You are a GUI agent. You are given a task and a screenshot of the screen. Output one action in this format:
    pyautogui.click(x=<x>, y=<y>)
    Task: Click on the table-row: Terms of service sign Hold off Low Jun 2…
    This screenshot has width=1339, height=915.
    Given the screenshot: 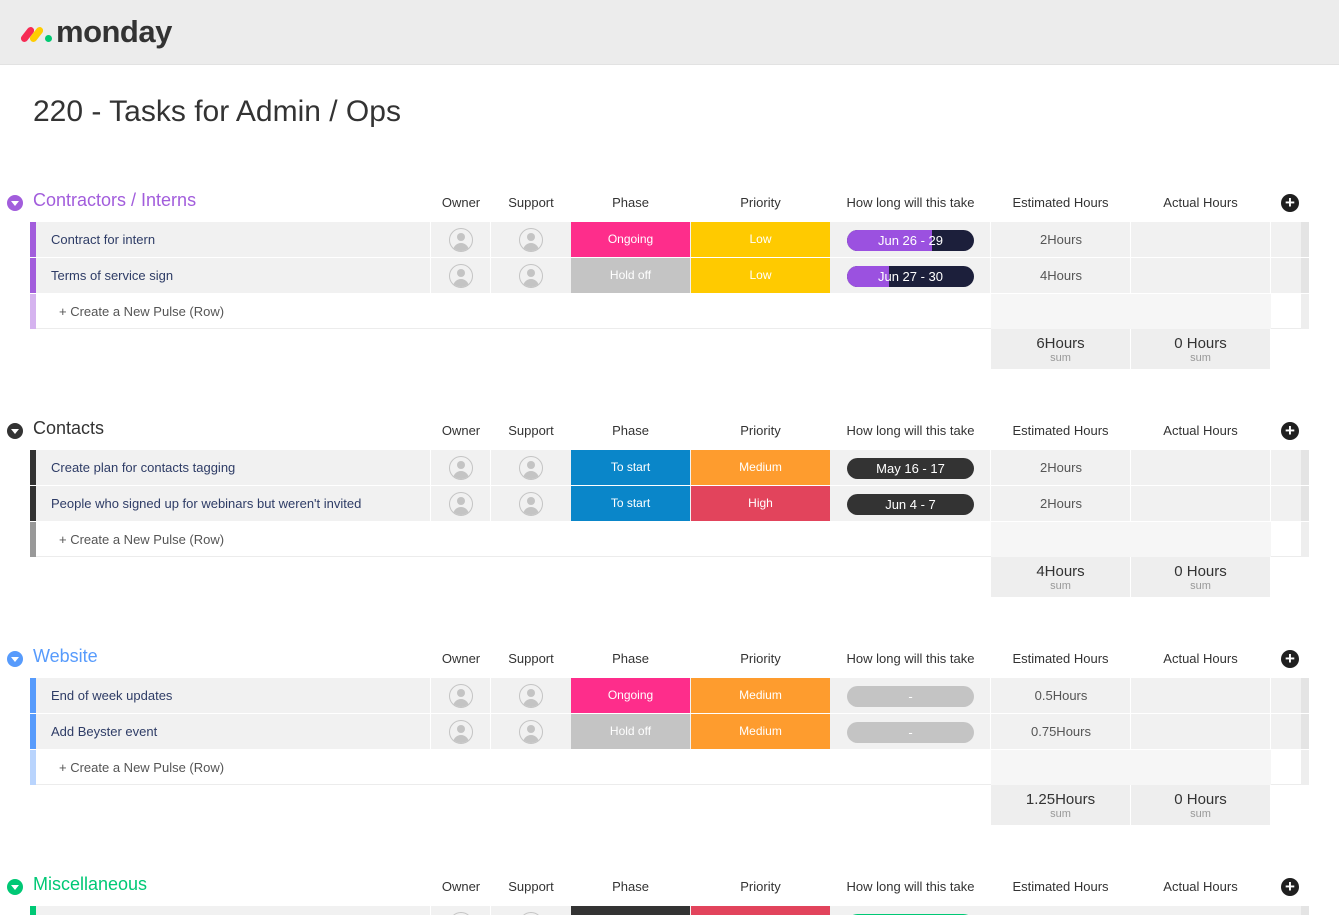 What is the action you would take?
    pyautogui.click(x=669, y=275)
    